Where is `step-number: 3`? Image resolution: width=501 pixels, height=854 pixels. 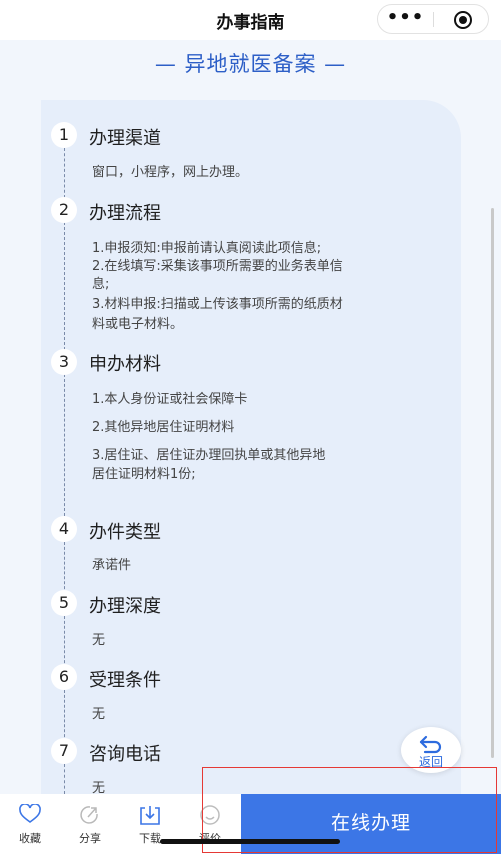 step-number: 3 is located at coordinates (64, 362).